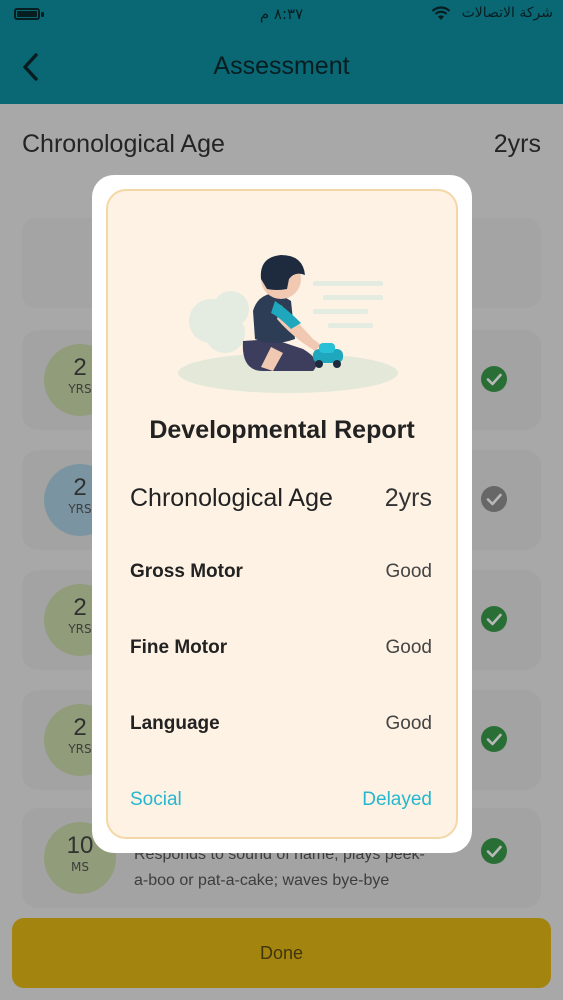  I want to click on report-row-age: Chronological Age 2yrs, so click(281, 501).